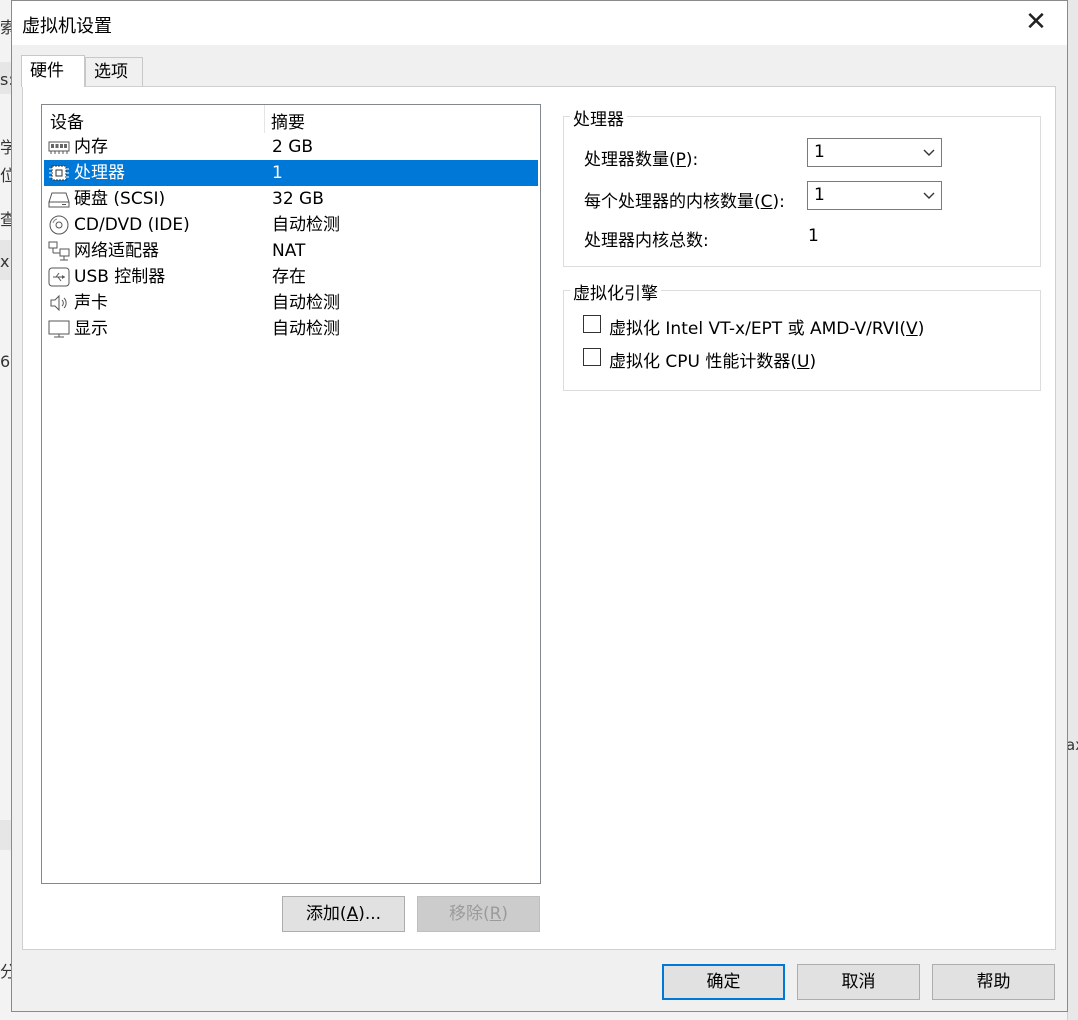 The height and width of the screenshot is (1020, 1078). I want to click on sound-card-icon, so click(58, 303).